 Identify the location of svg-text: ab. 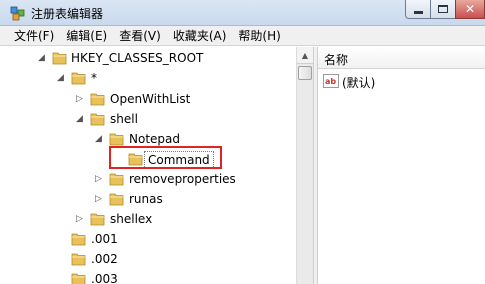
(330, 81).